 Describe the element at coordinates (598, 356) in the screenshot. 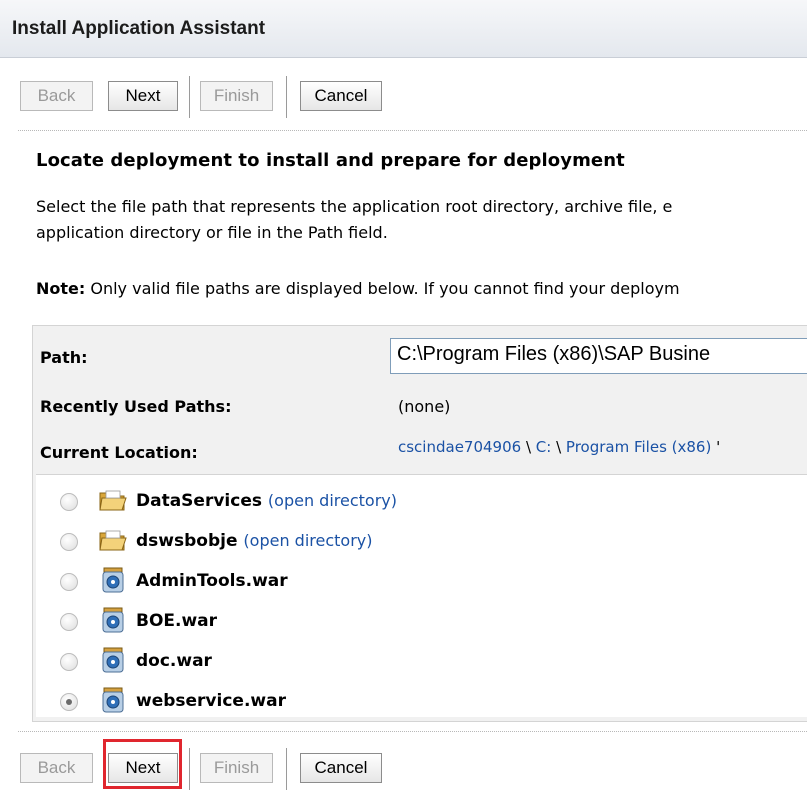

I see `path-input: C:\Program Files (x86)\SAP Busine` at that location.